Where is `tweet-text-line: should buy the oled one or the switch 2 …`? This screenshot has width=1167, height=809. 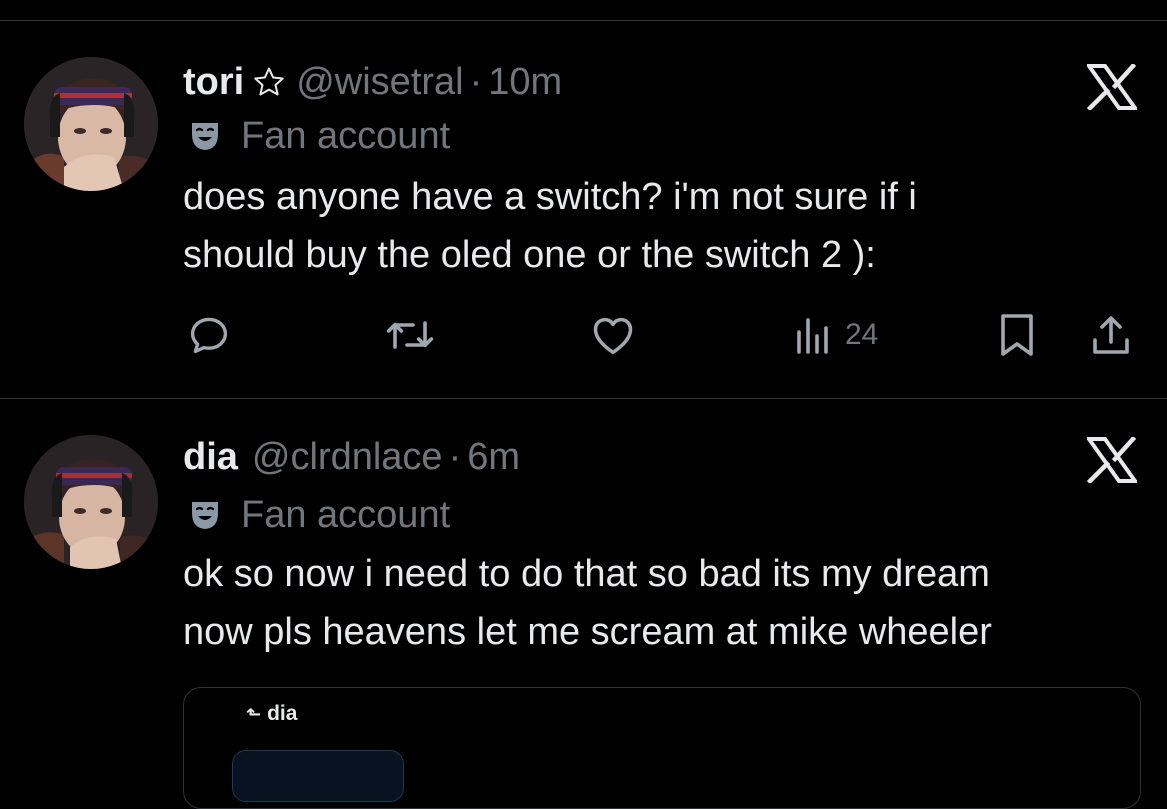
tweet-text-line: should buy the oled one or the switch 2 … is located at coordinates (529, 255).